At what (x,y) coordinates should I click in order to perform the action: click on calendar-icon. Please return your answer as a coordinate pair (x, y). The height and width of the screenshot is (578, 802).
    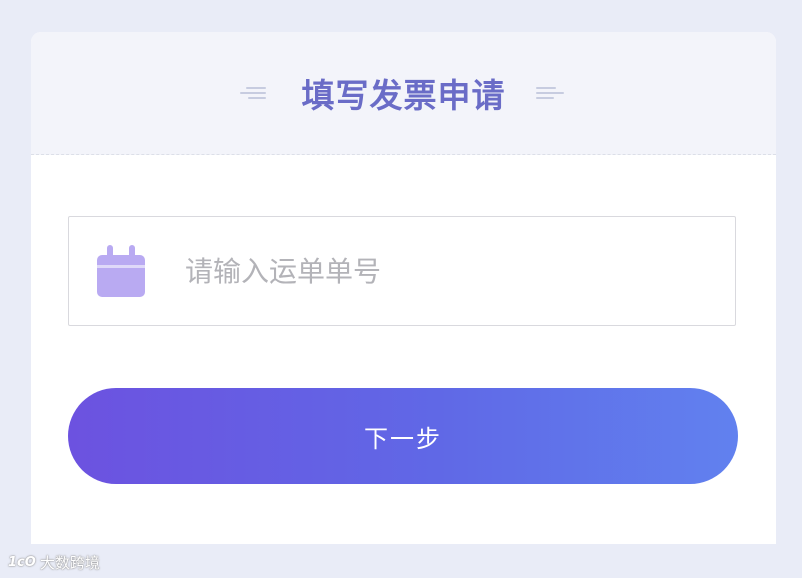
    Looking at the image, I should click on (121, 271).